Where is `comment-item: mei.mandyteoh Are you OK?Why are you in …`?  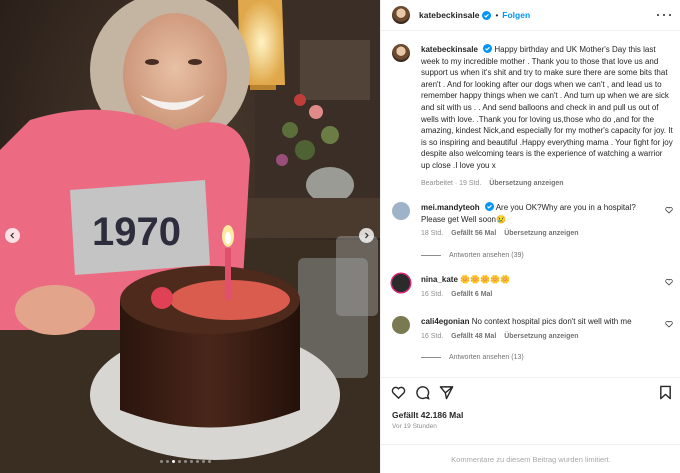 comment-item: mei.mandyteoh Are you OK?Why are you in … is located at coordinates (534, 219).